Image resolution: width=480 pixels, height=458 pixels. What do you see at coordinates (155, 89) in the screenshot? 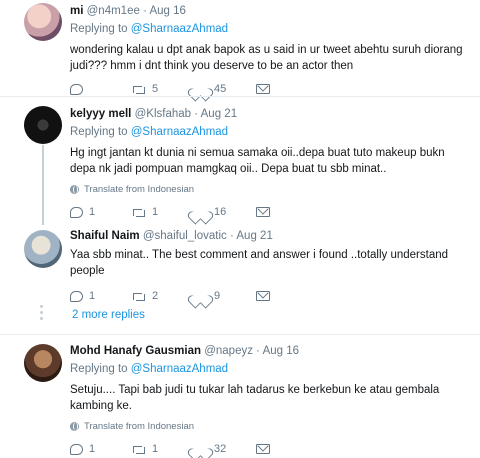
I see `retweet-count: 5` at bounding box center [155, 89].